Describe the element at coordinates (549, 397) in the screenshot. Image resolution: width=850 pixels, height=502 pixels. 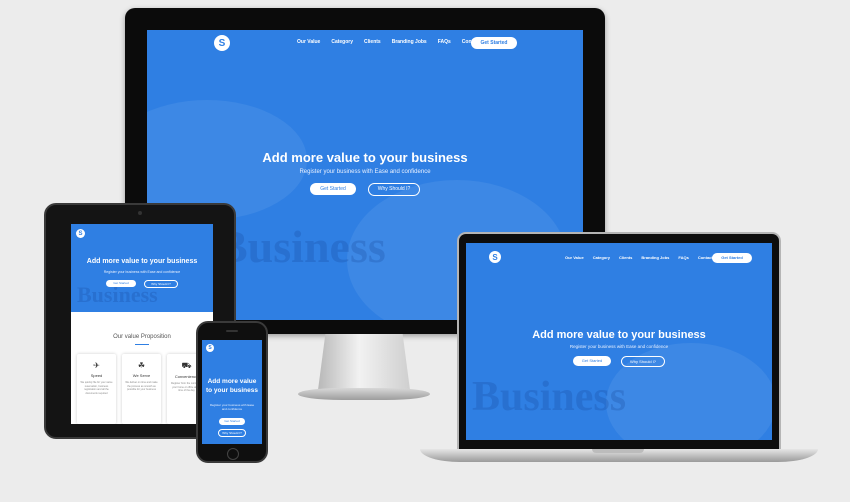
I see `laptop-background-word: Business` at that location.